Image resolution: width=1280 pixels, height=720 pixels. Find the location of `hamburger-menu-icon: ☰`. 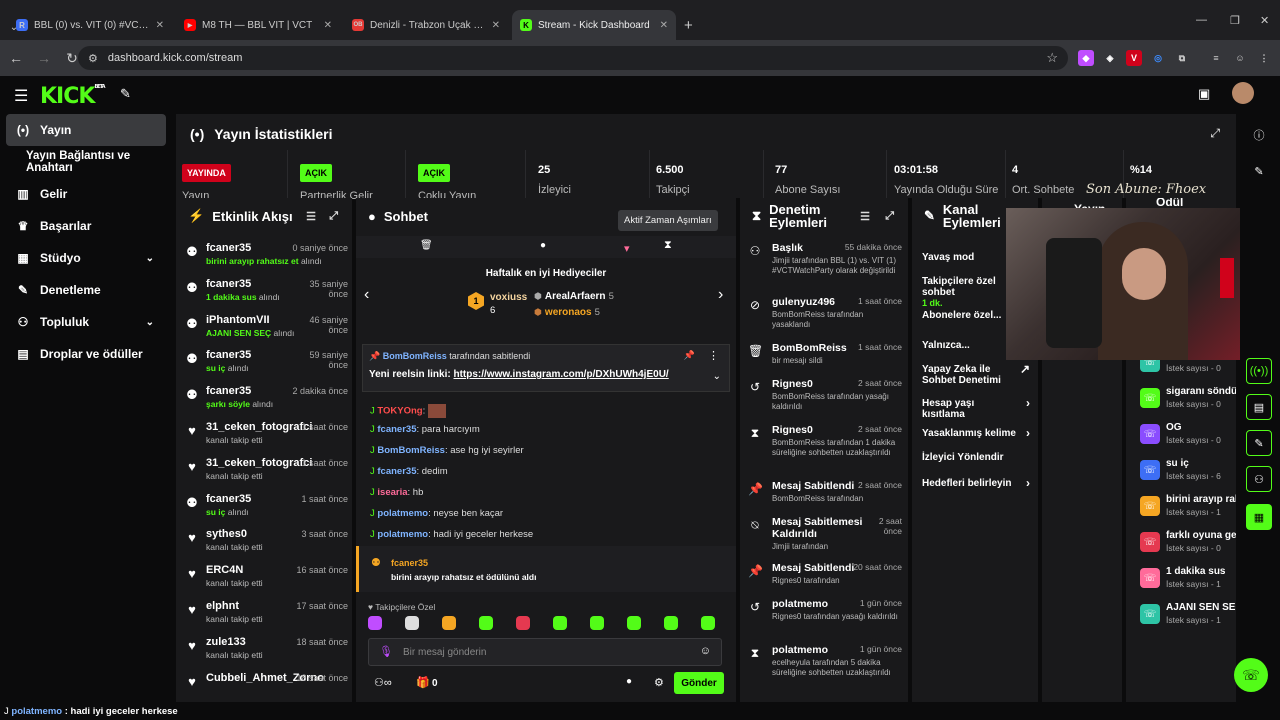

hamburger-menu-icon: ☰ is located at coordinates (21, 96).